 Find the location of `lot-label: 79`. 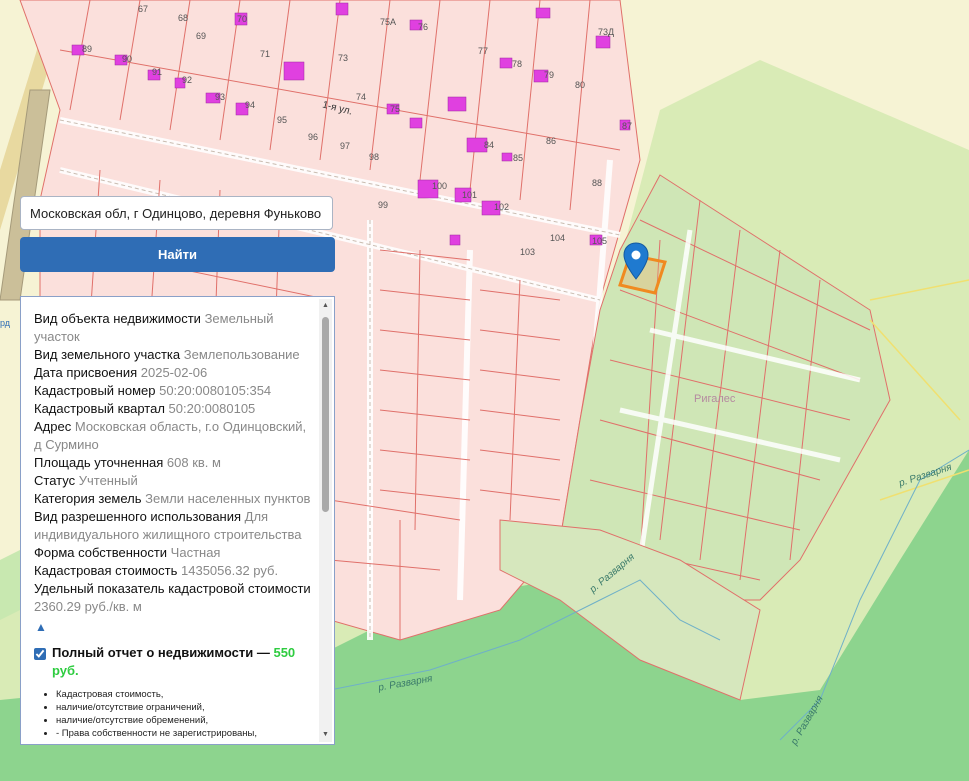

lot-label: 79 is located at coordinates (549, 75).